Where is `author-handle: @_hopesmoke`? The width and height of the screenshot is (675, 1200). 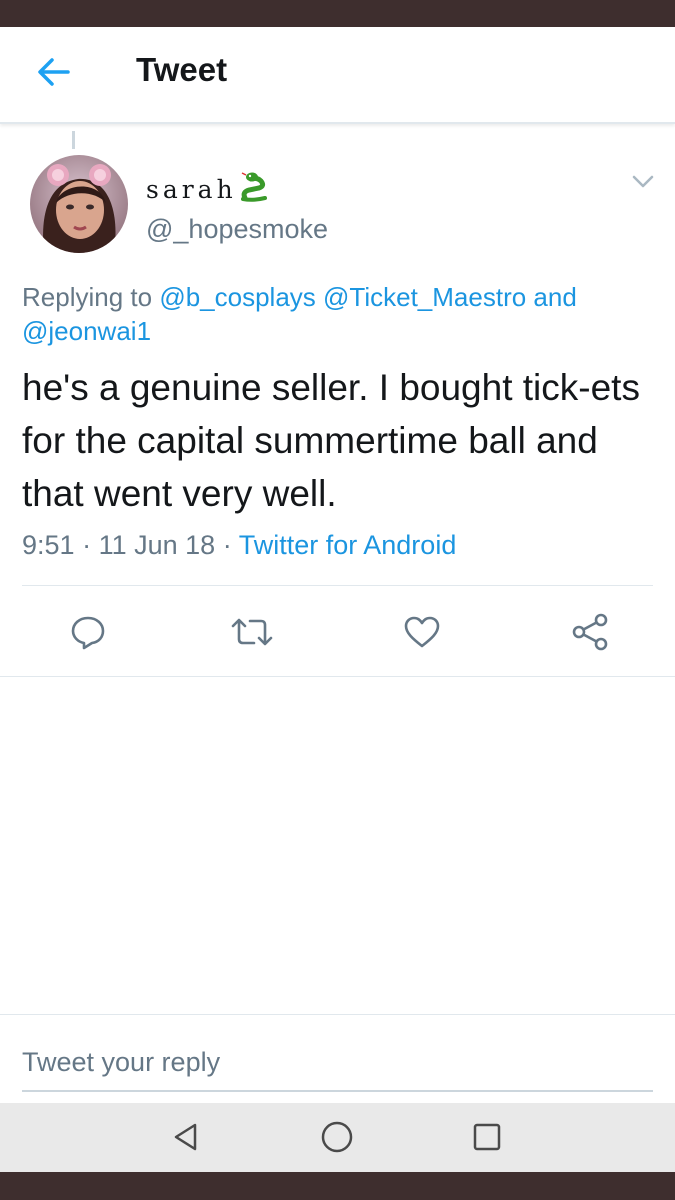
author-handle: @_hopesmoke is located at coordinates (237, 229).